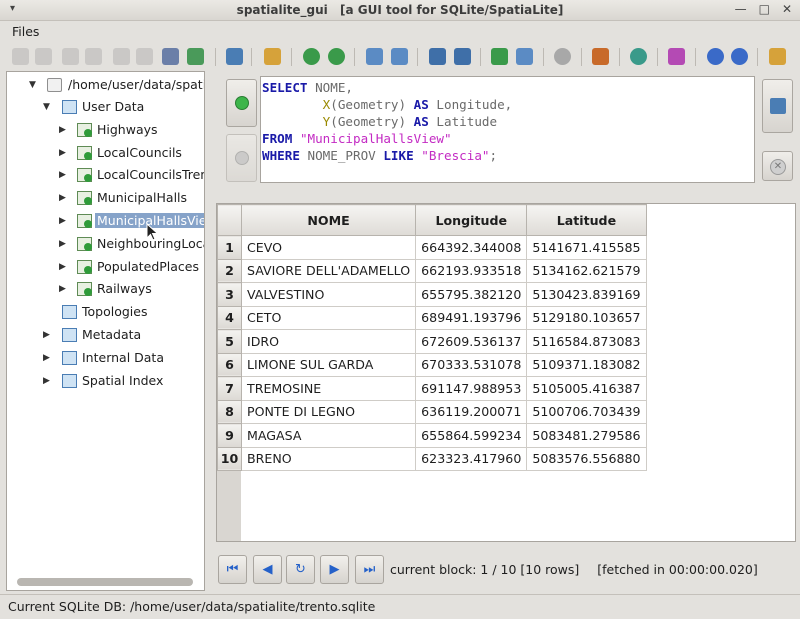 The image size is (800, 619). Describe the element at coordinates (505, 191) in the screenshot. I see `sql-grid-splitter` at that location.